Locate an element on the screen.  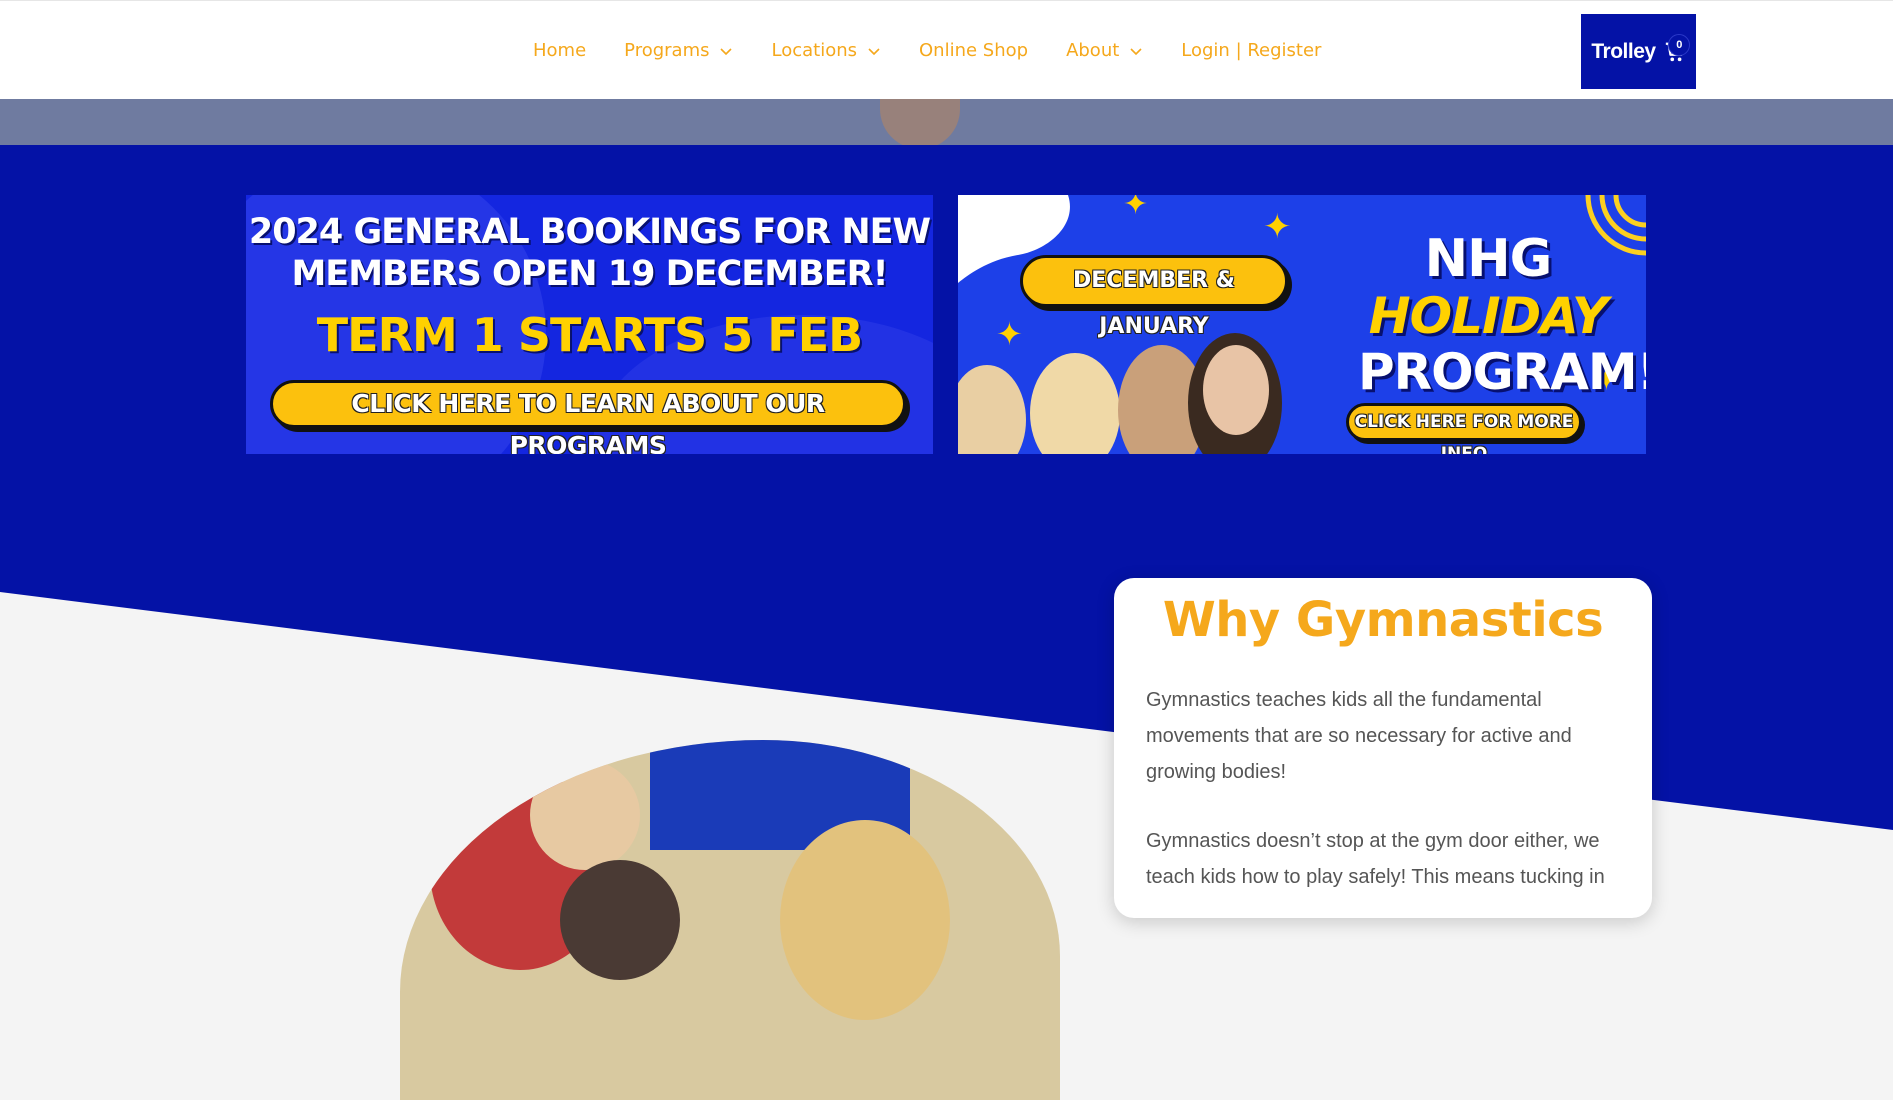
nav-about-label: About is located at coordinates (1093, 50).